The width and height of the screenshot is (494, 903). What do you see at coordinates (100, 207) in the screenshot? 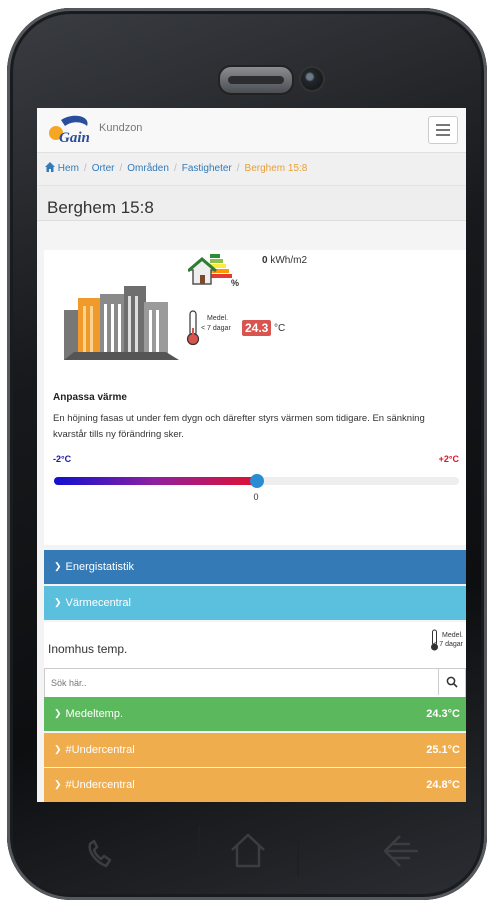
I see `page-title: Berghem 15:8` at bounding box center [100, 207].